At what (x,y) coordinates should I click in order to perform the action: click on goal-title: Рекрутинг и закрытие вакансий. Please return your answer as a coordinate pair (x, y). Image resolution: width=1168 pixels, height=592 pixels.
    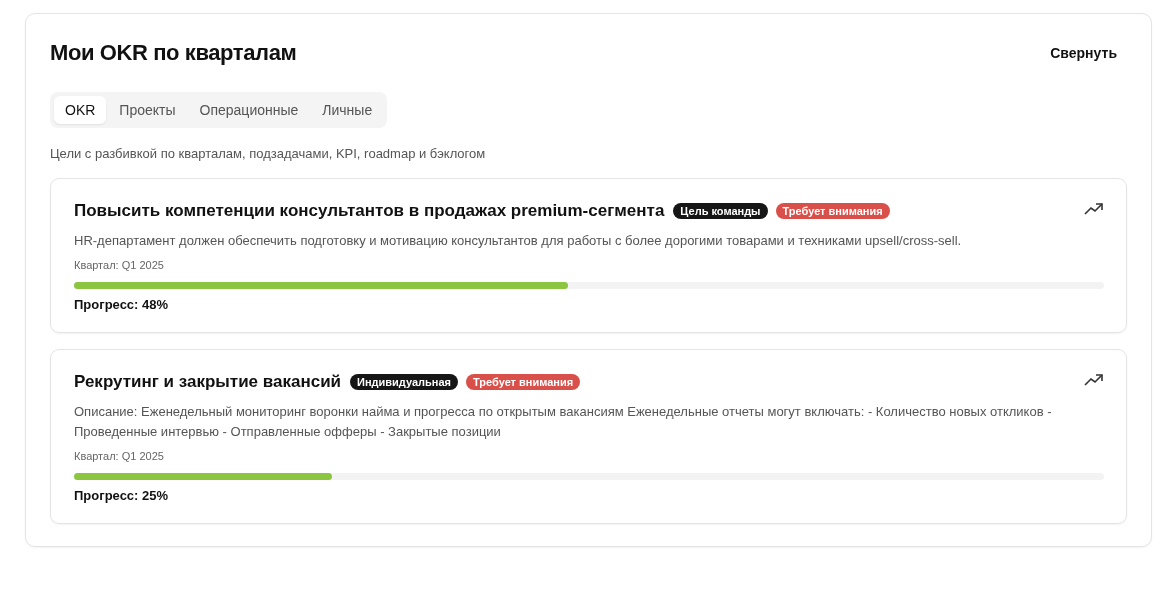
    Looking at the image, I should click on (208, 382).